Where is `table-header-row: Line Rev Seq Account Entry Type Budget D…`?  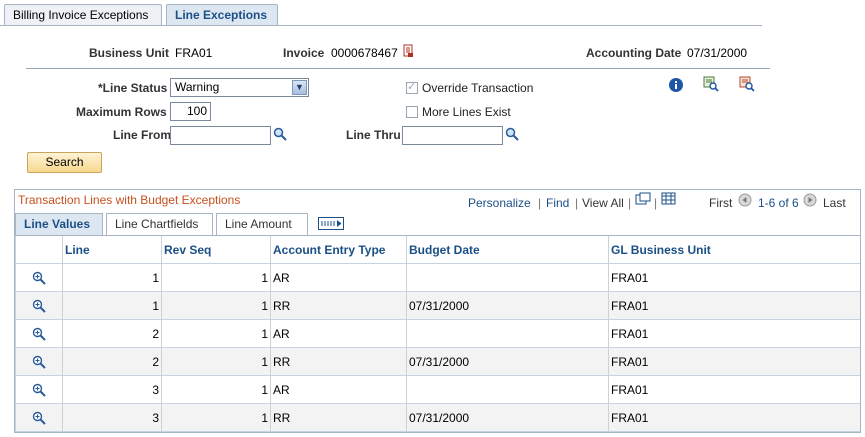
table-header-row: Line Rev Seq Account Entry Type Budget D… is located at coordinates (437, 249).